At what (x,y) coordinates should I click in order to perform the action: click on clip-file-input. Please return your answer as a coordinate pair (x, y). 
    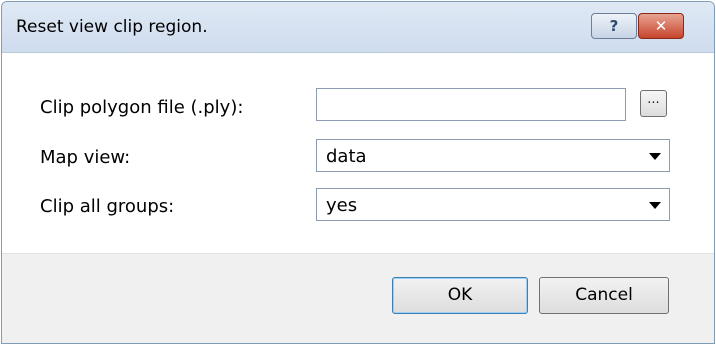
    Looking at the image, I should click on (471, 104).